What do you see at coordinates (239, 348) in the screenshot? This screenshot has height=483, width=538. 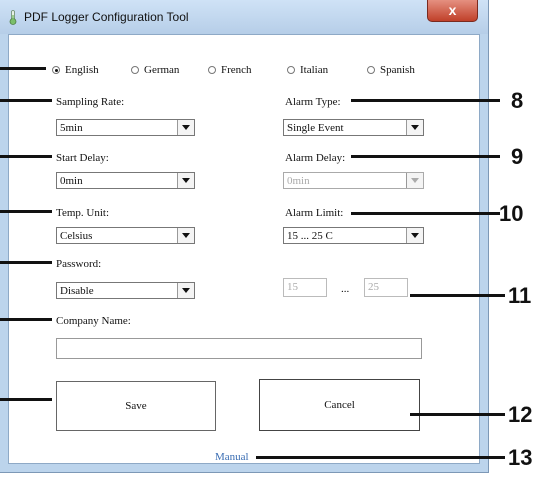 I see `company-name-input` at bounding box center [239, 348].